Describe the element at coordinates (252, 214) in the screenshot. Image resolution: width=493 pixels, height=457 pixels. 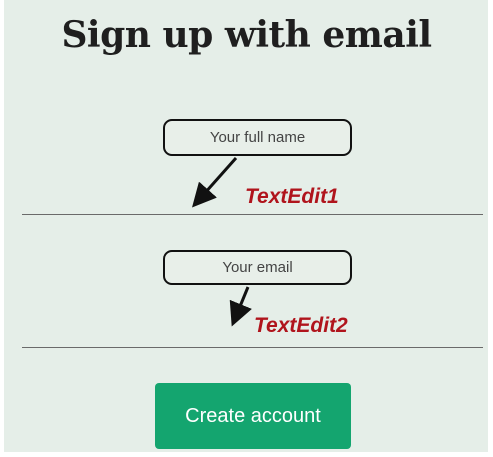
I see `full-name-field` at that location.